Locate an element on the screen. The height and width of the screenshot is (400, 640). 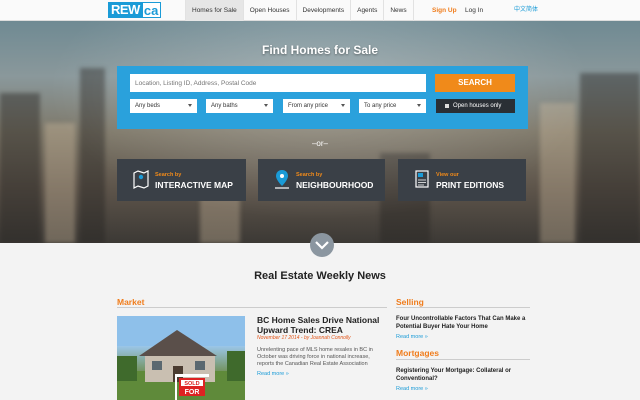
beds-select-value: Any beds is located at coordinates (148, 106).